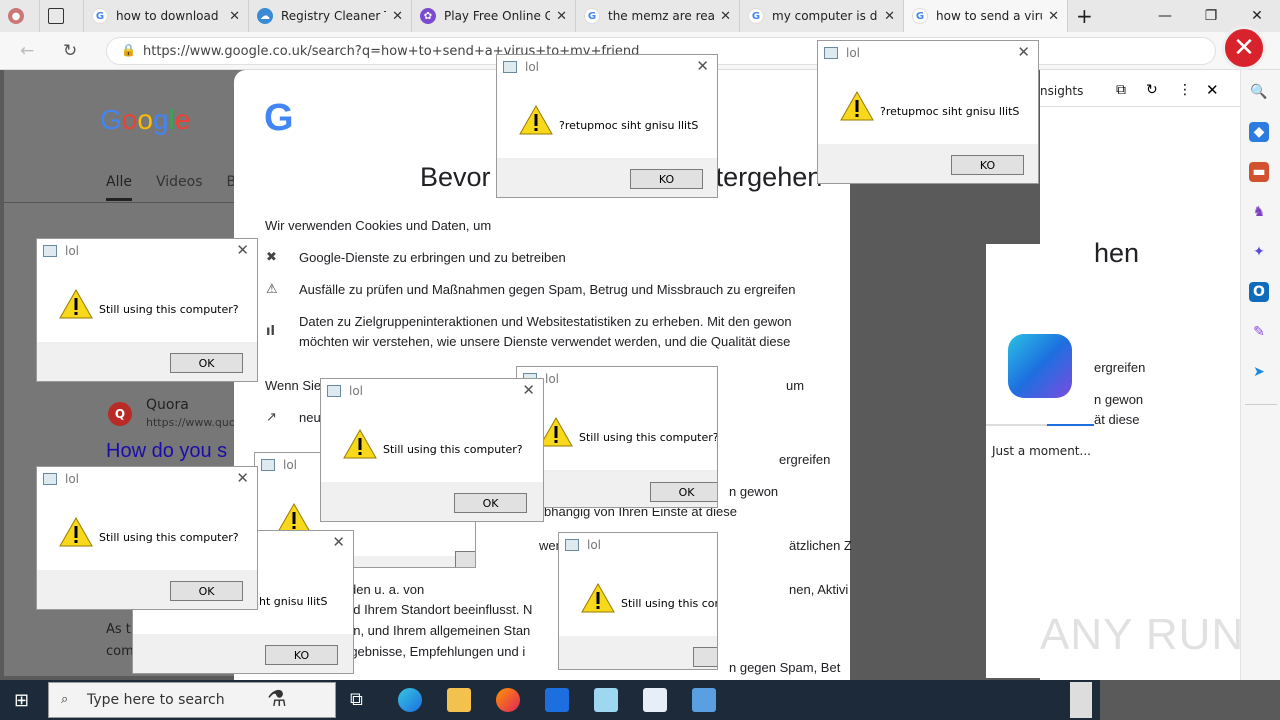 This screenshot has height=720, width=1280. What do you see at coordinates (179, 187) in the screenshot?
I see `tab-videos: Videos` at bounding box center [179, 187].